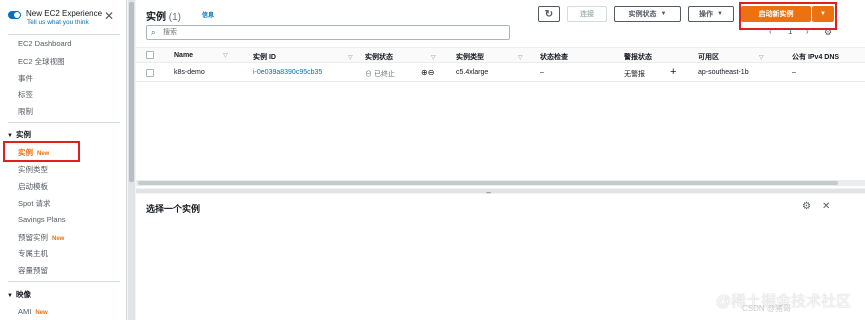 The width and height of the screenshot is (865, 320). I want to click on zoom-icons: ⊕⊖, so click(427, 72).